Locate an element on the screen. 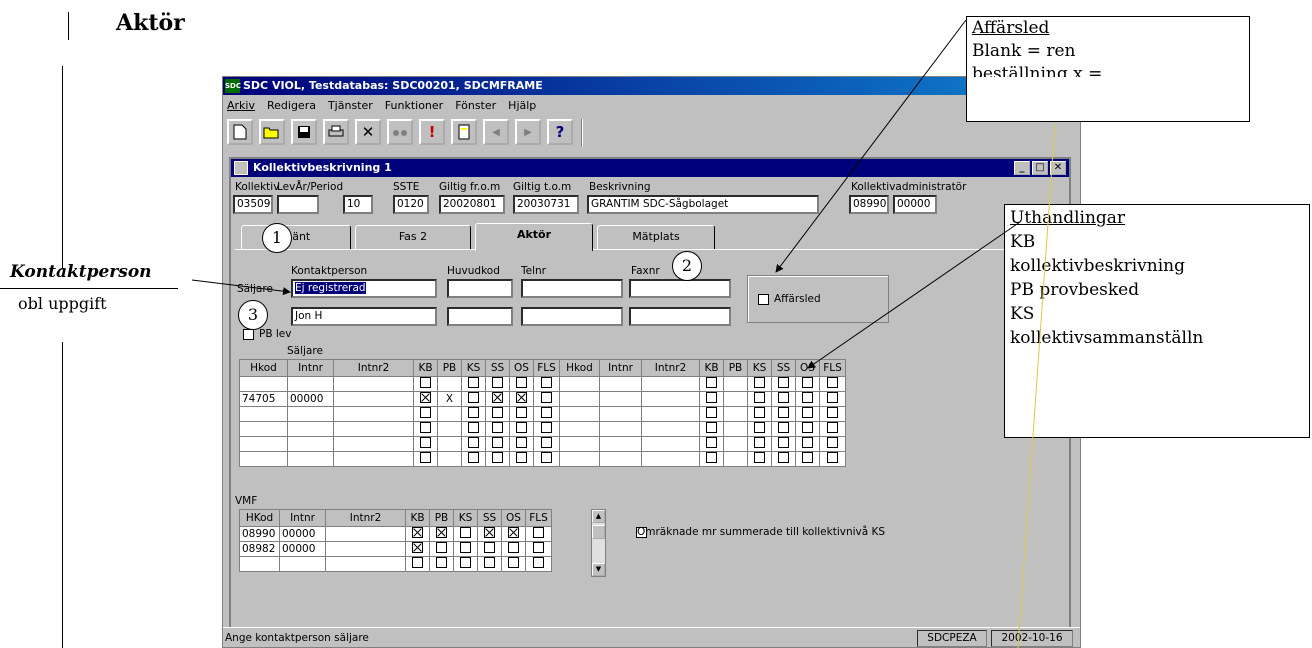 The height and width of the screenshot is (648, 1312). ss-cell-checkbox is located at coordinates (497, 382).